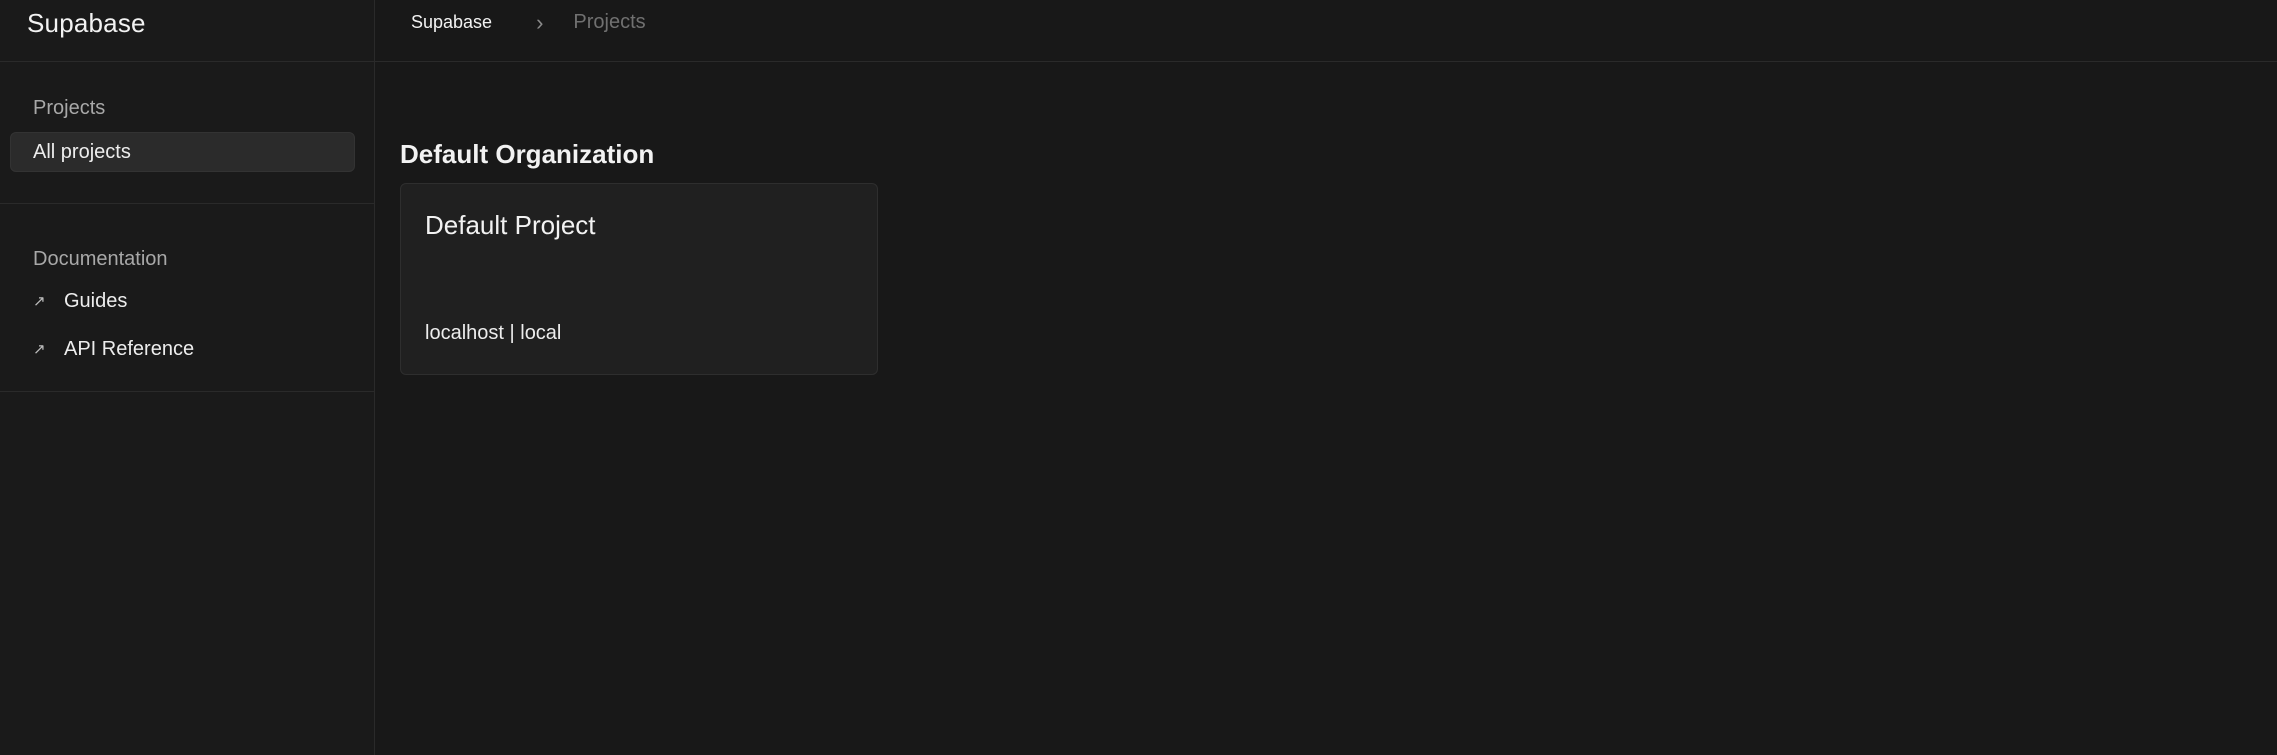 The image size is (2277, 755). What do you see at coordinates (1326, 31) in the screenshot?
I see `breadcrumb: Supabase › Projects` at bounding box center [1326, 31].